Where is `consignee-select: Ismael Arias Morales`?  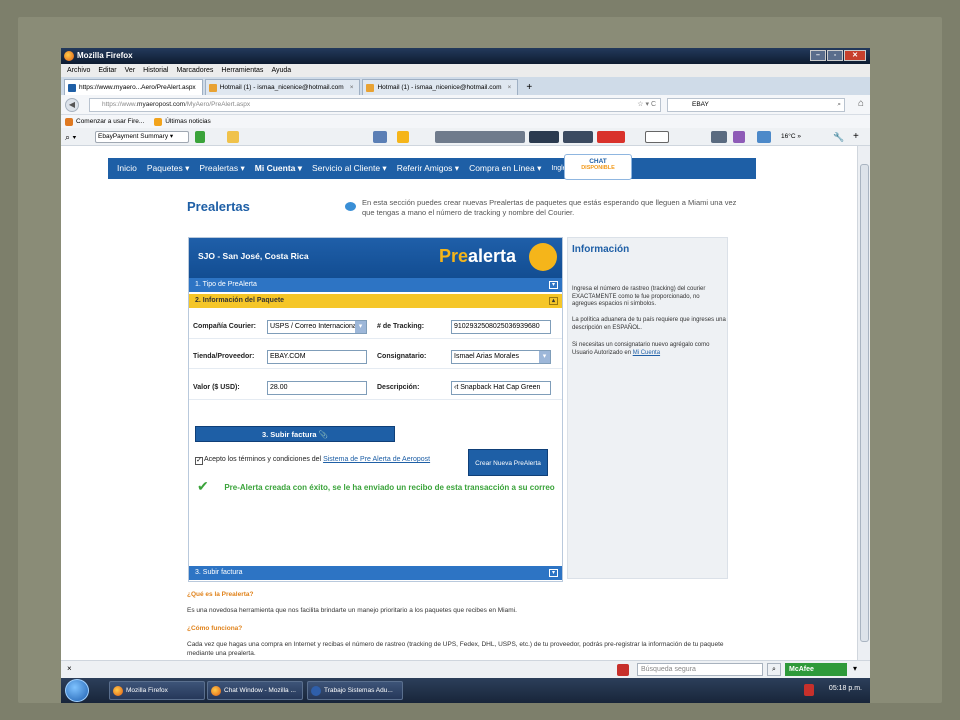 consignee-select: Ismael Arias Morales is located at coordinates (501, 357).